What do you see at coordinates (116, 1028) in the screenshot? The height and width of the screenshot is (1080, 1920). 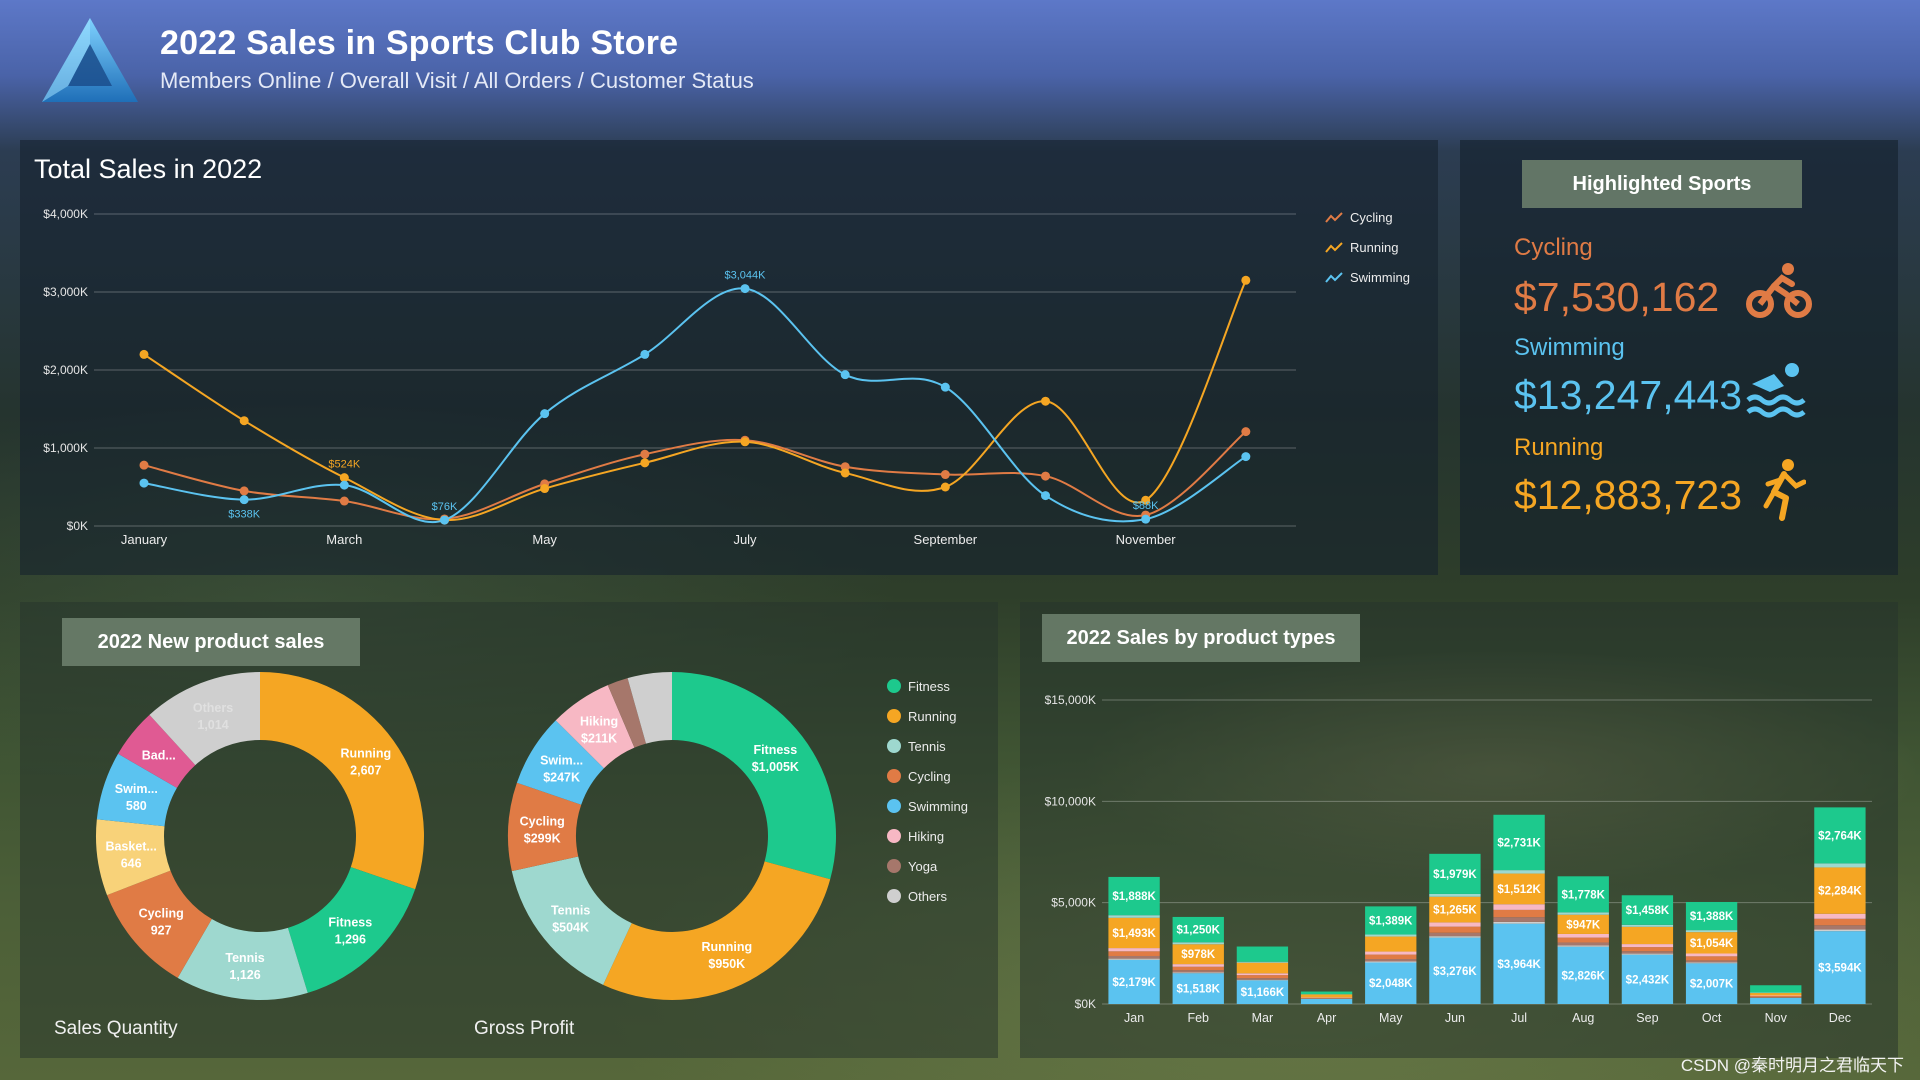 I see `sales-quantity-label: Sales Quantity` at bounding box center [116, 1028].